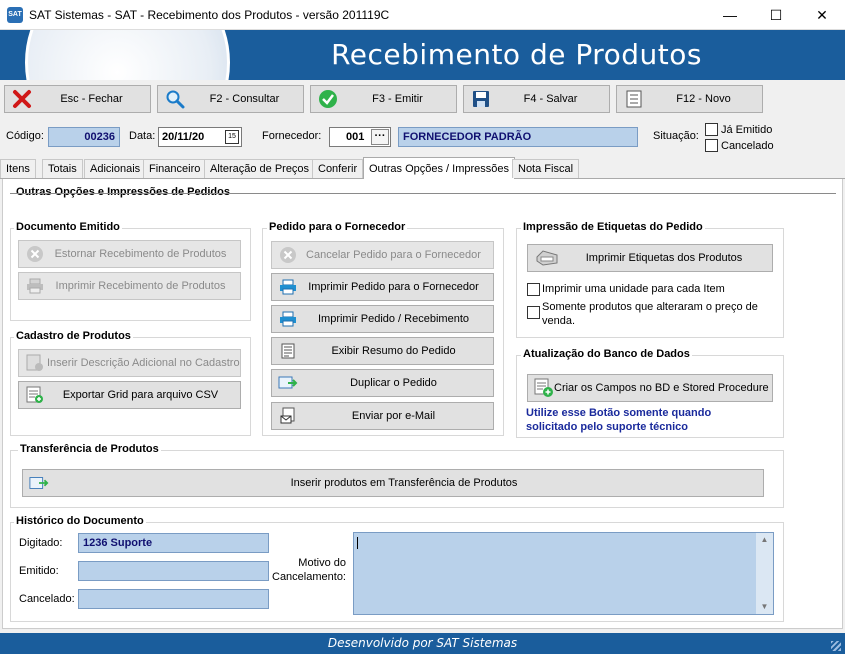 The image size is (845, 654). I want to click on check-icon, so click(328, 99).